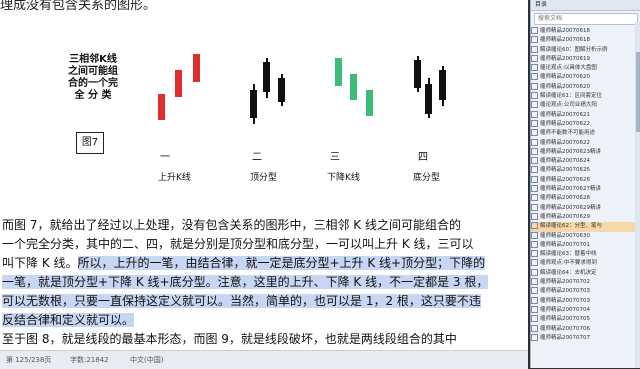 This screenshot has width=640, height=369. Describe the element at coordinates (28, 360) in the screenshot. I see `page-indicator: 第 125/238页` at that location.